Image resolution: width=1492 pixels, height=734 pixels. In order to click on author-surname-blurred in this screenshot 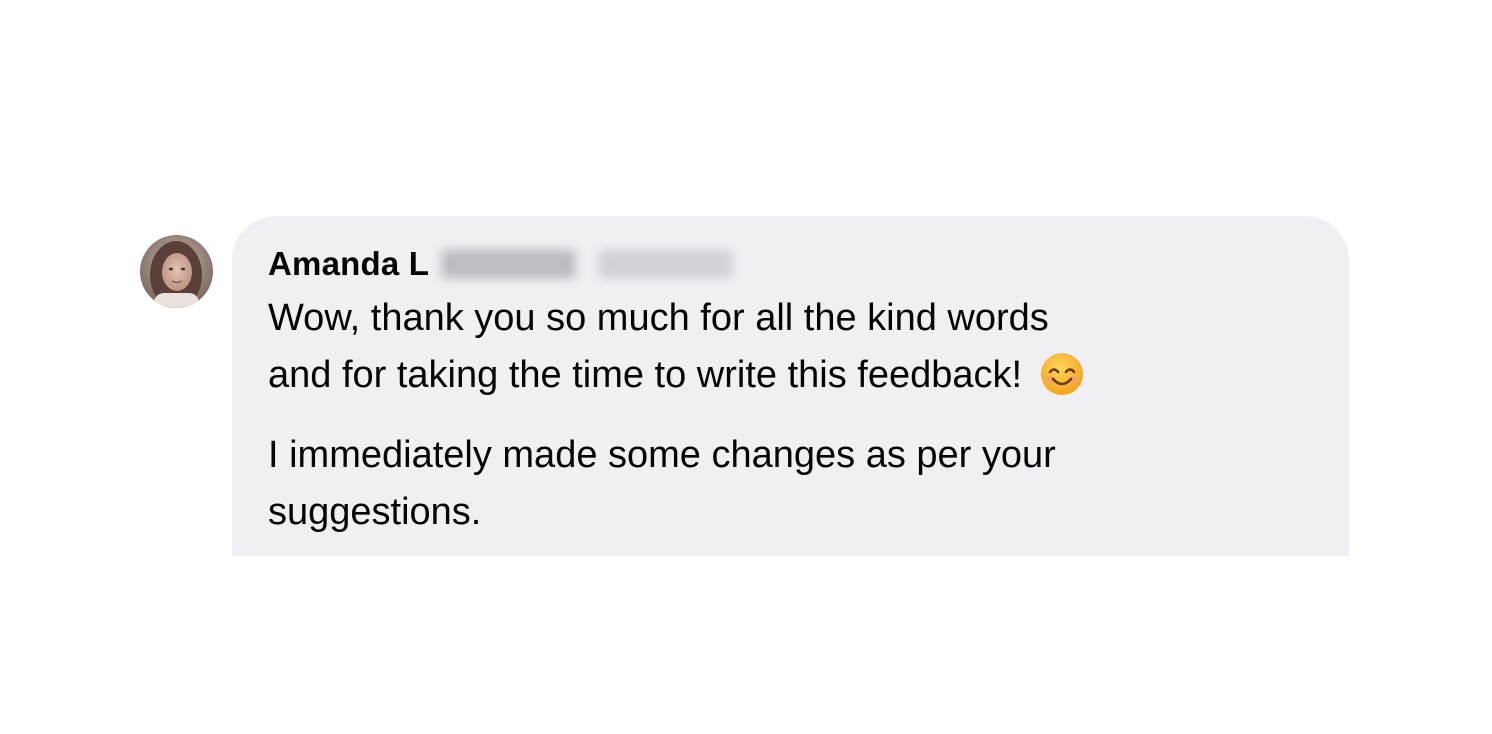, I will do `click(509, 264)`.